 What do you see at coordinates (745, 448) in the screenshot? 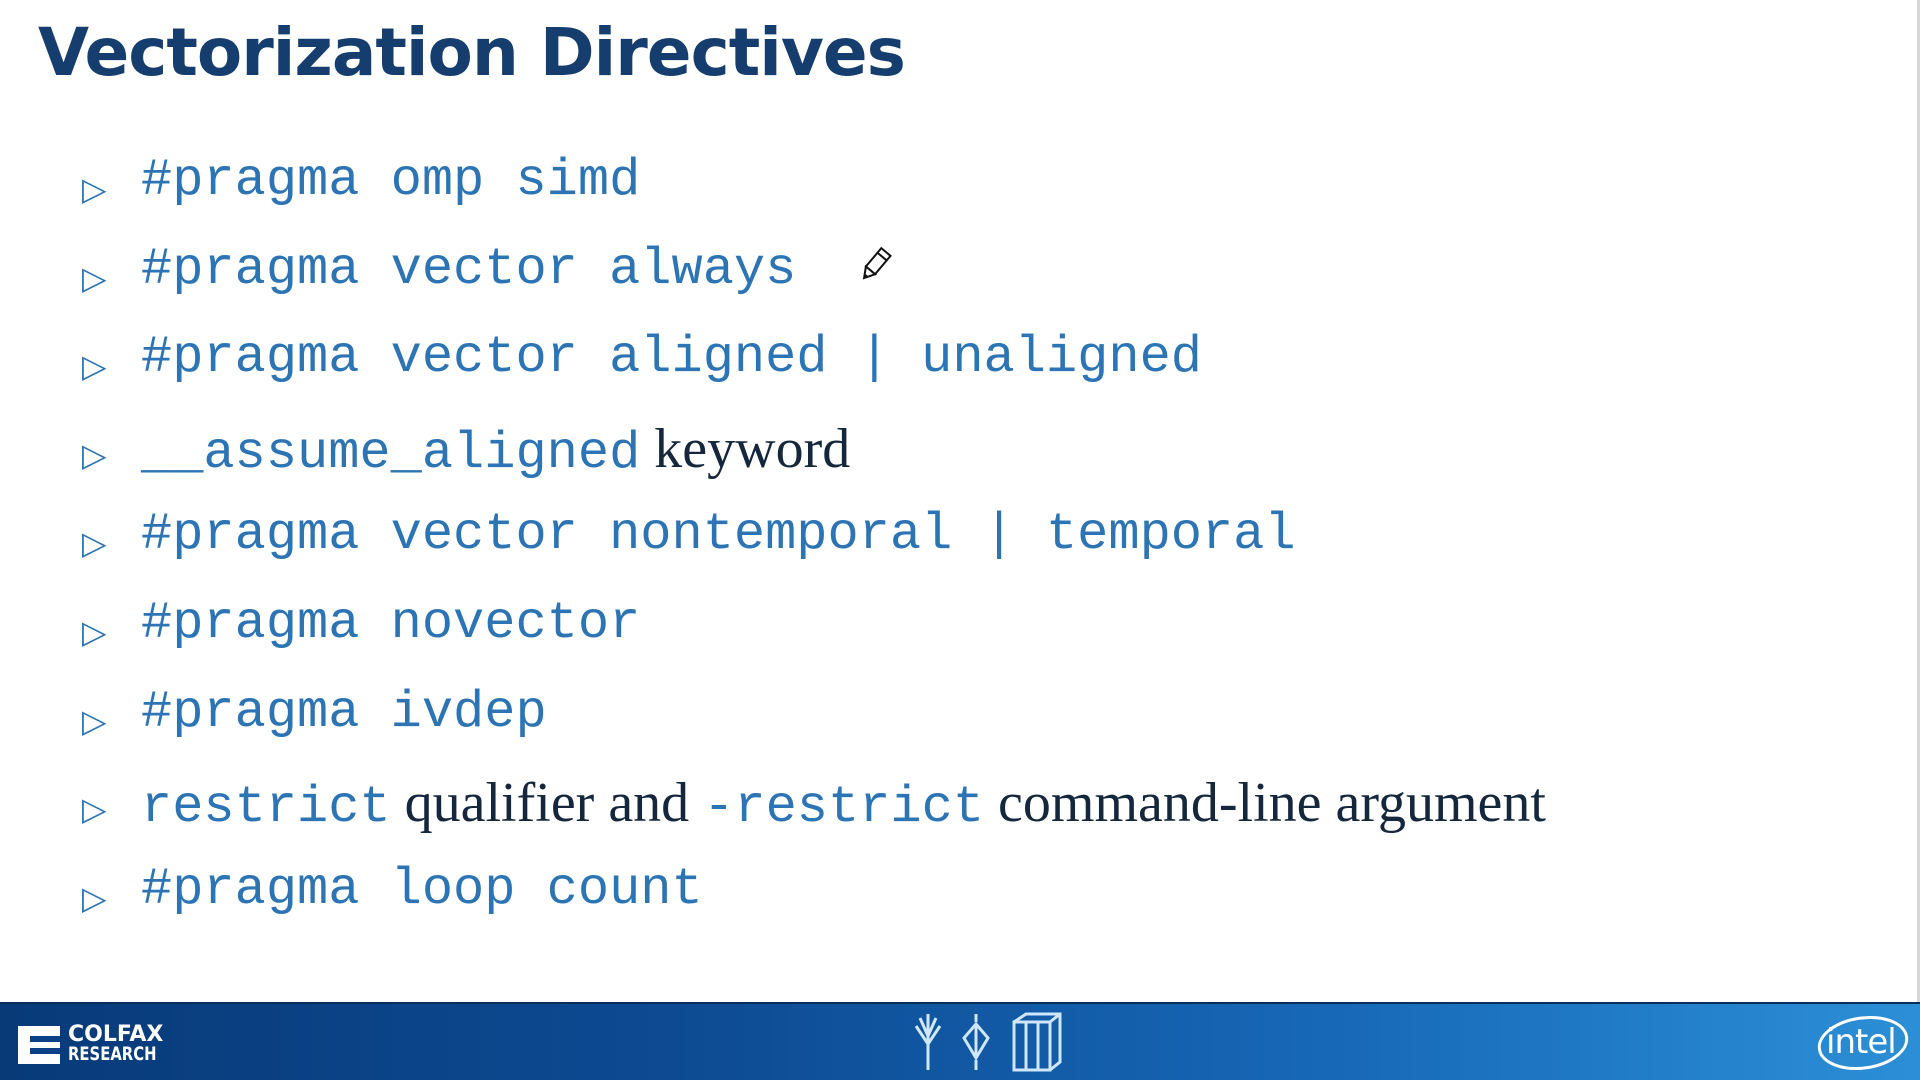
I see `body-text: keyword` at bounding box center [745, 448].